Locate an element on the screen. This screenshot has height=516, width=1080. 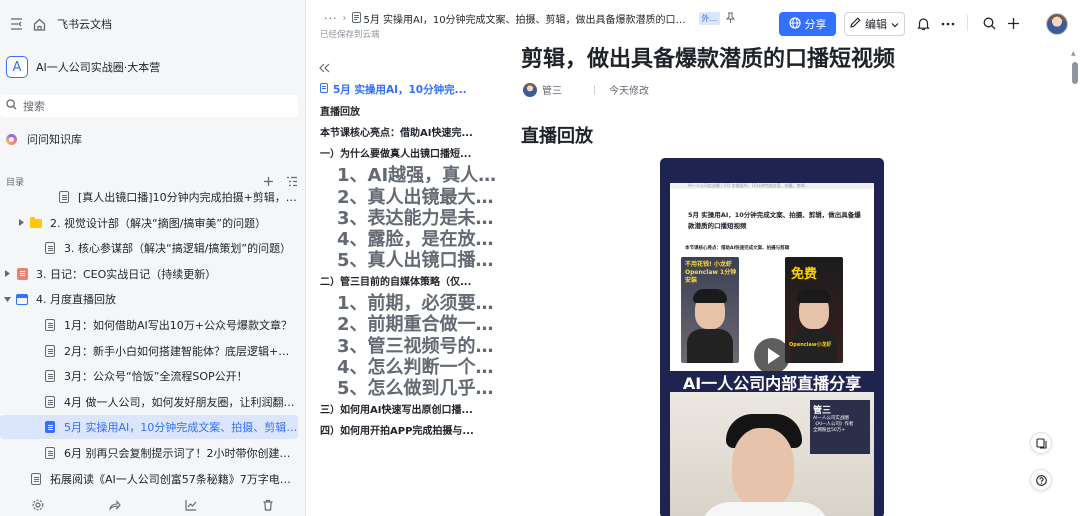
user-avatar is located at coordinates (1057, 24).